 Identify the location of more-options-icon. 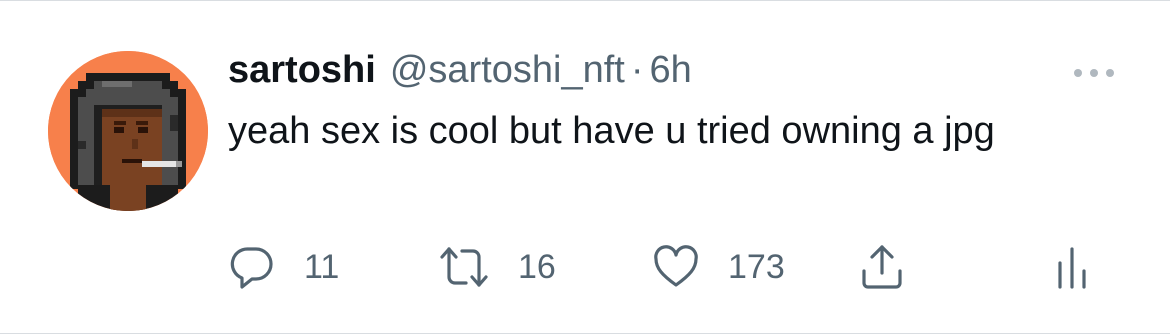
(1094, 73).